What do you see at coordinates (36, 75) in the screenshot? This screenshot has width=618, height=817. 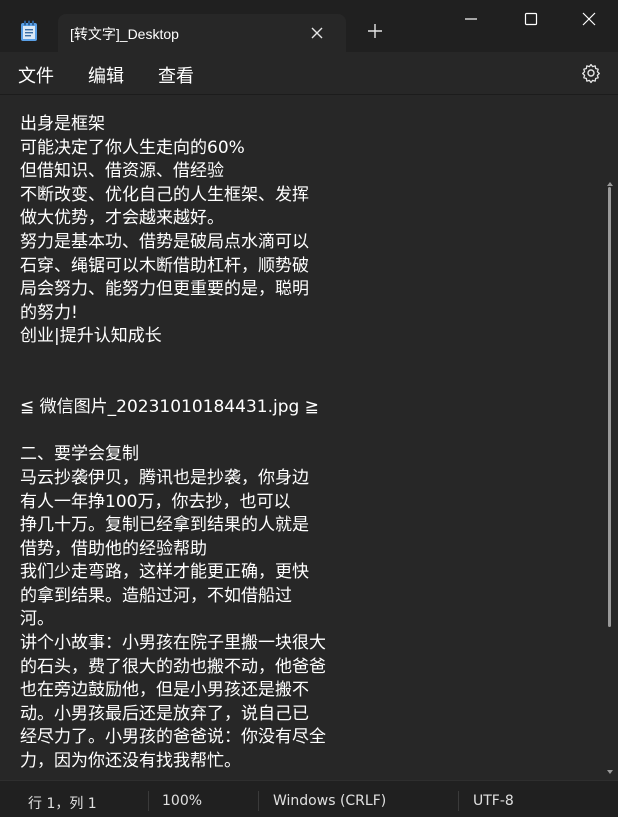 I see `menu-file: 文件` at bounding box center [36, 75].